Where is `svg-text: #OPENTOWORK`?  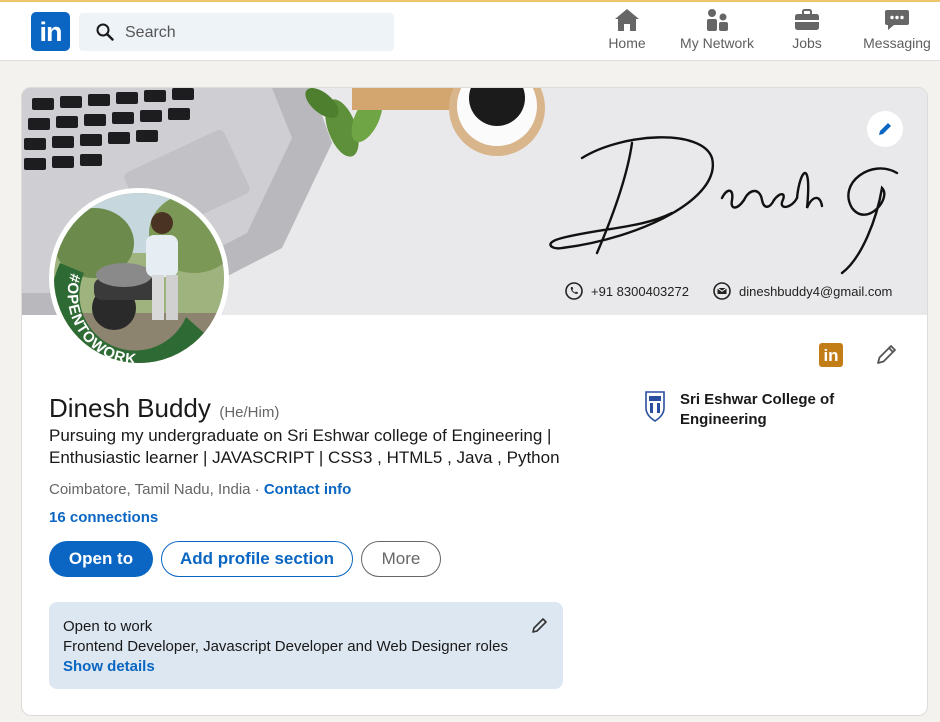
svg-text: #OPENTOWORK is located at coordinates (100, 320).